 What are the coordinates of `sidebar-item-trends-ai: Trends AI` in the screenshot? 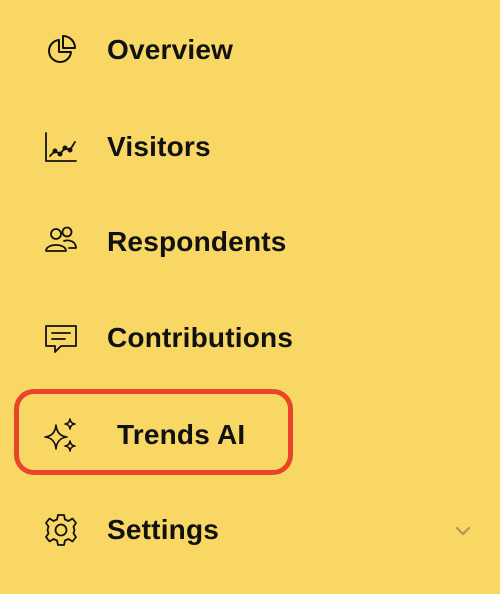 It's located at (250, 435).